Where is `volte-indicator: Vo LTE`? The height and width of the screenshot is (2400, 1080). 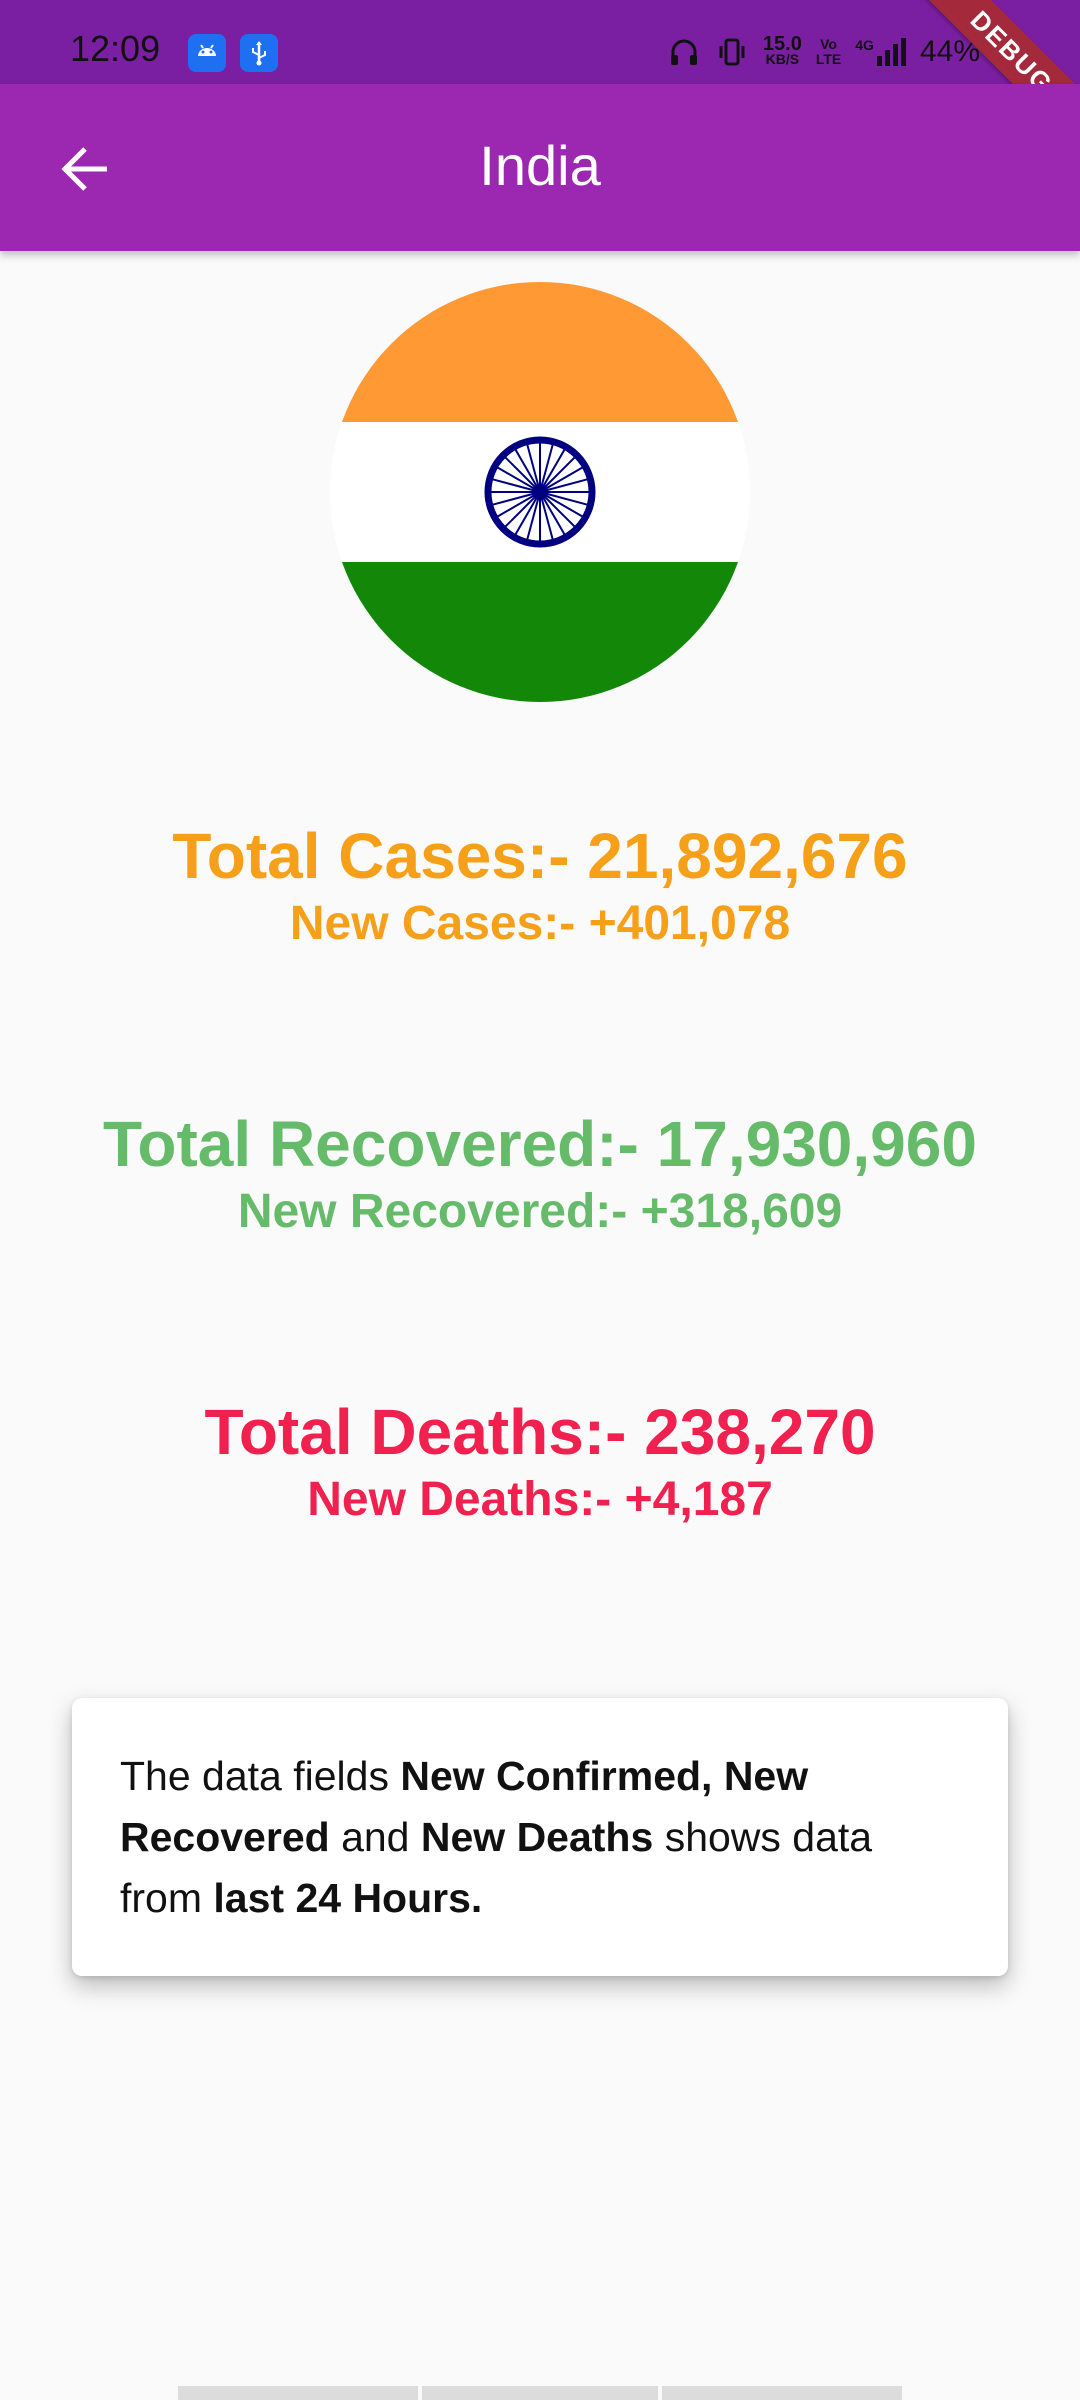 volte-indicator: Vo LTE is located at coordinates (828, 52).